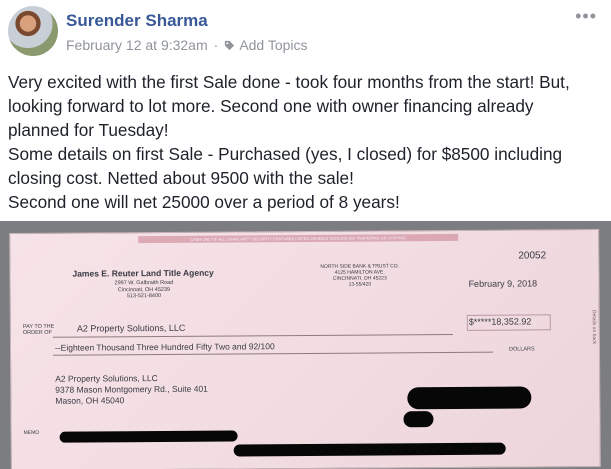 This screenshot has height=469, width=611. What do you see at coordinates (131, 328) in the screenshot?
I see `check-payee: A2 Property Solutions, LLC` at bounding box center [131, 328].